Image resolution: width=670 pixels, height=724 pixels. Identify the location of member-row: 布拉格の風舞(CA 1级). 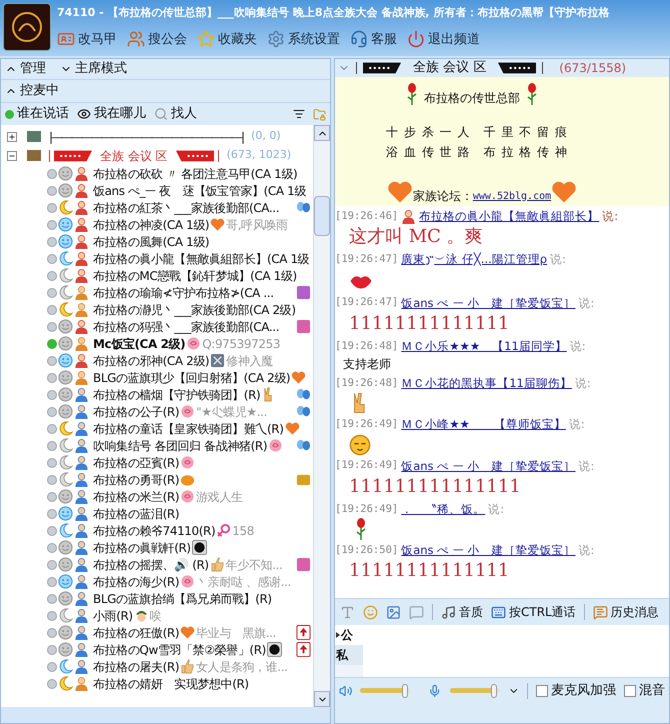
(160, 241).